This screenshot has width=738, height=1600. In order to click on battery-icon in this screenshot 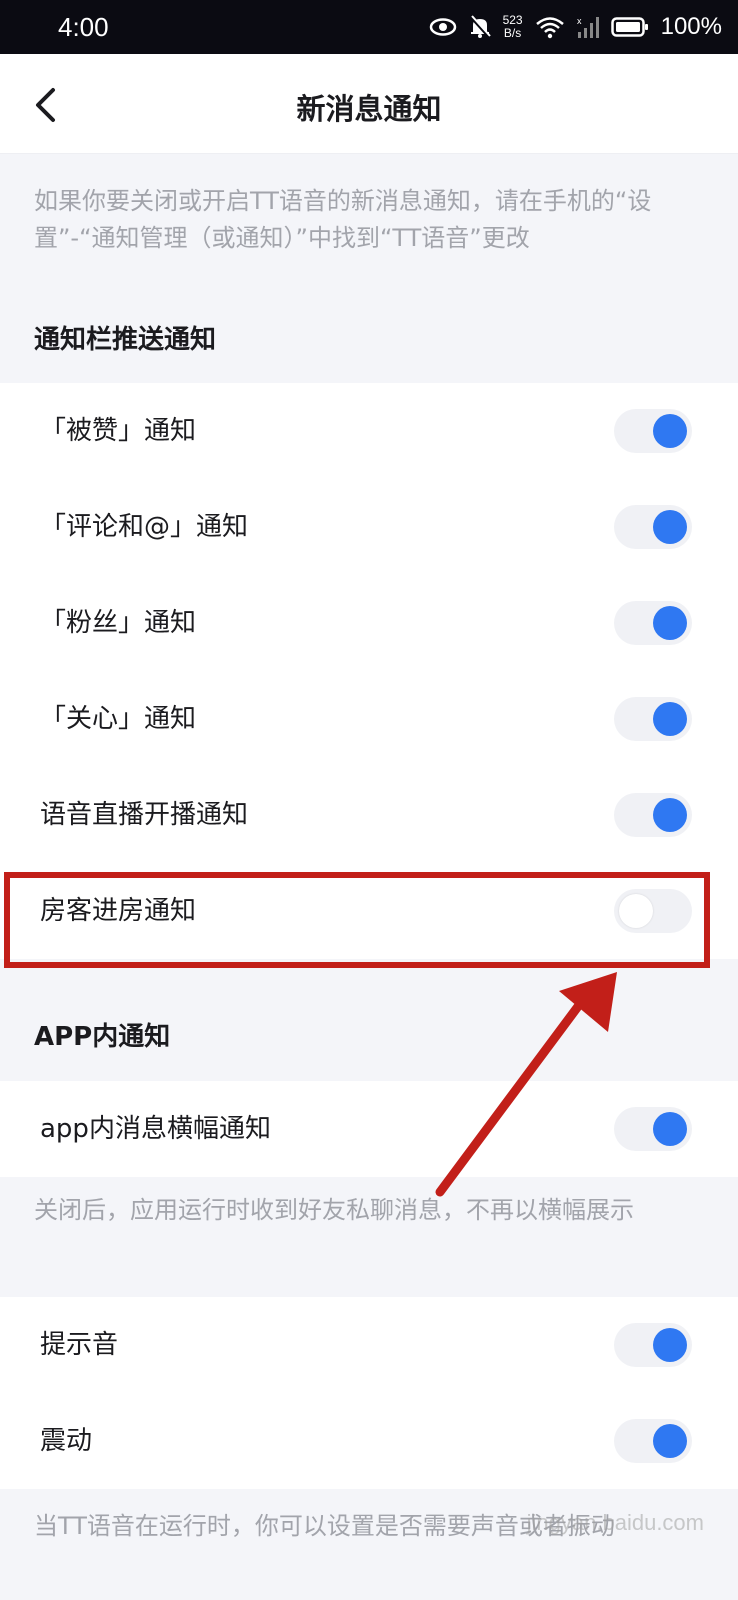, I will do `click(629, 27)`.